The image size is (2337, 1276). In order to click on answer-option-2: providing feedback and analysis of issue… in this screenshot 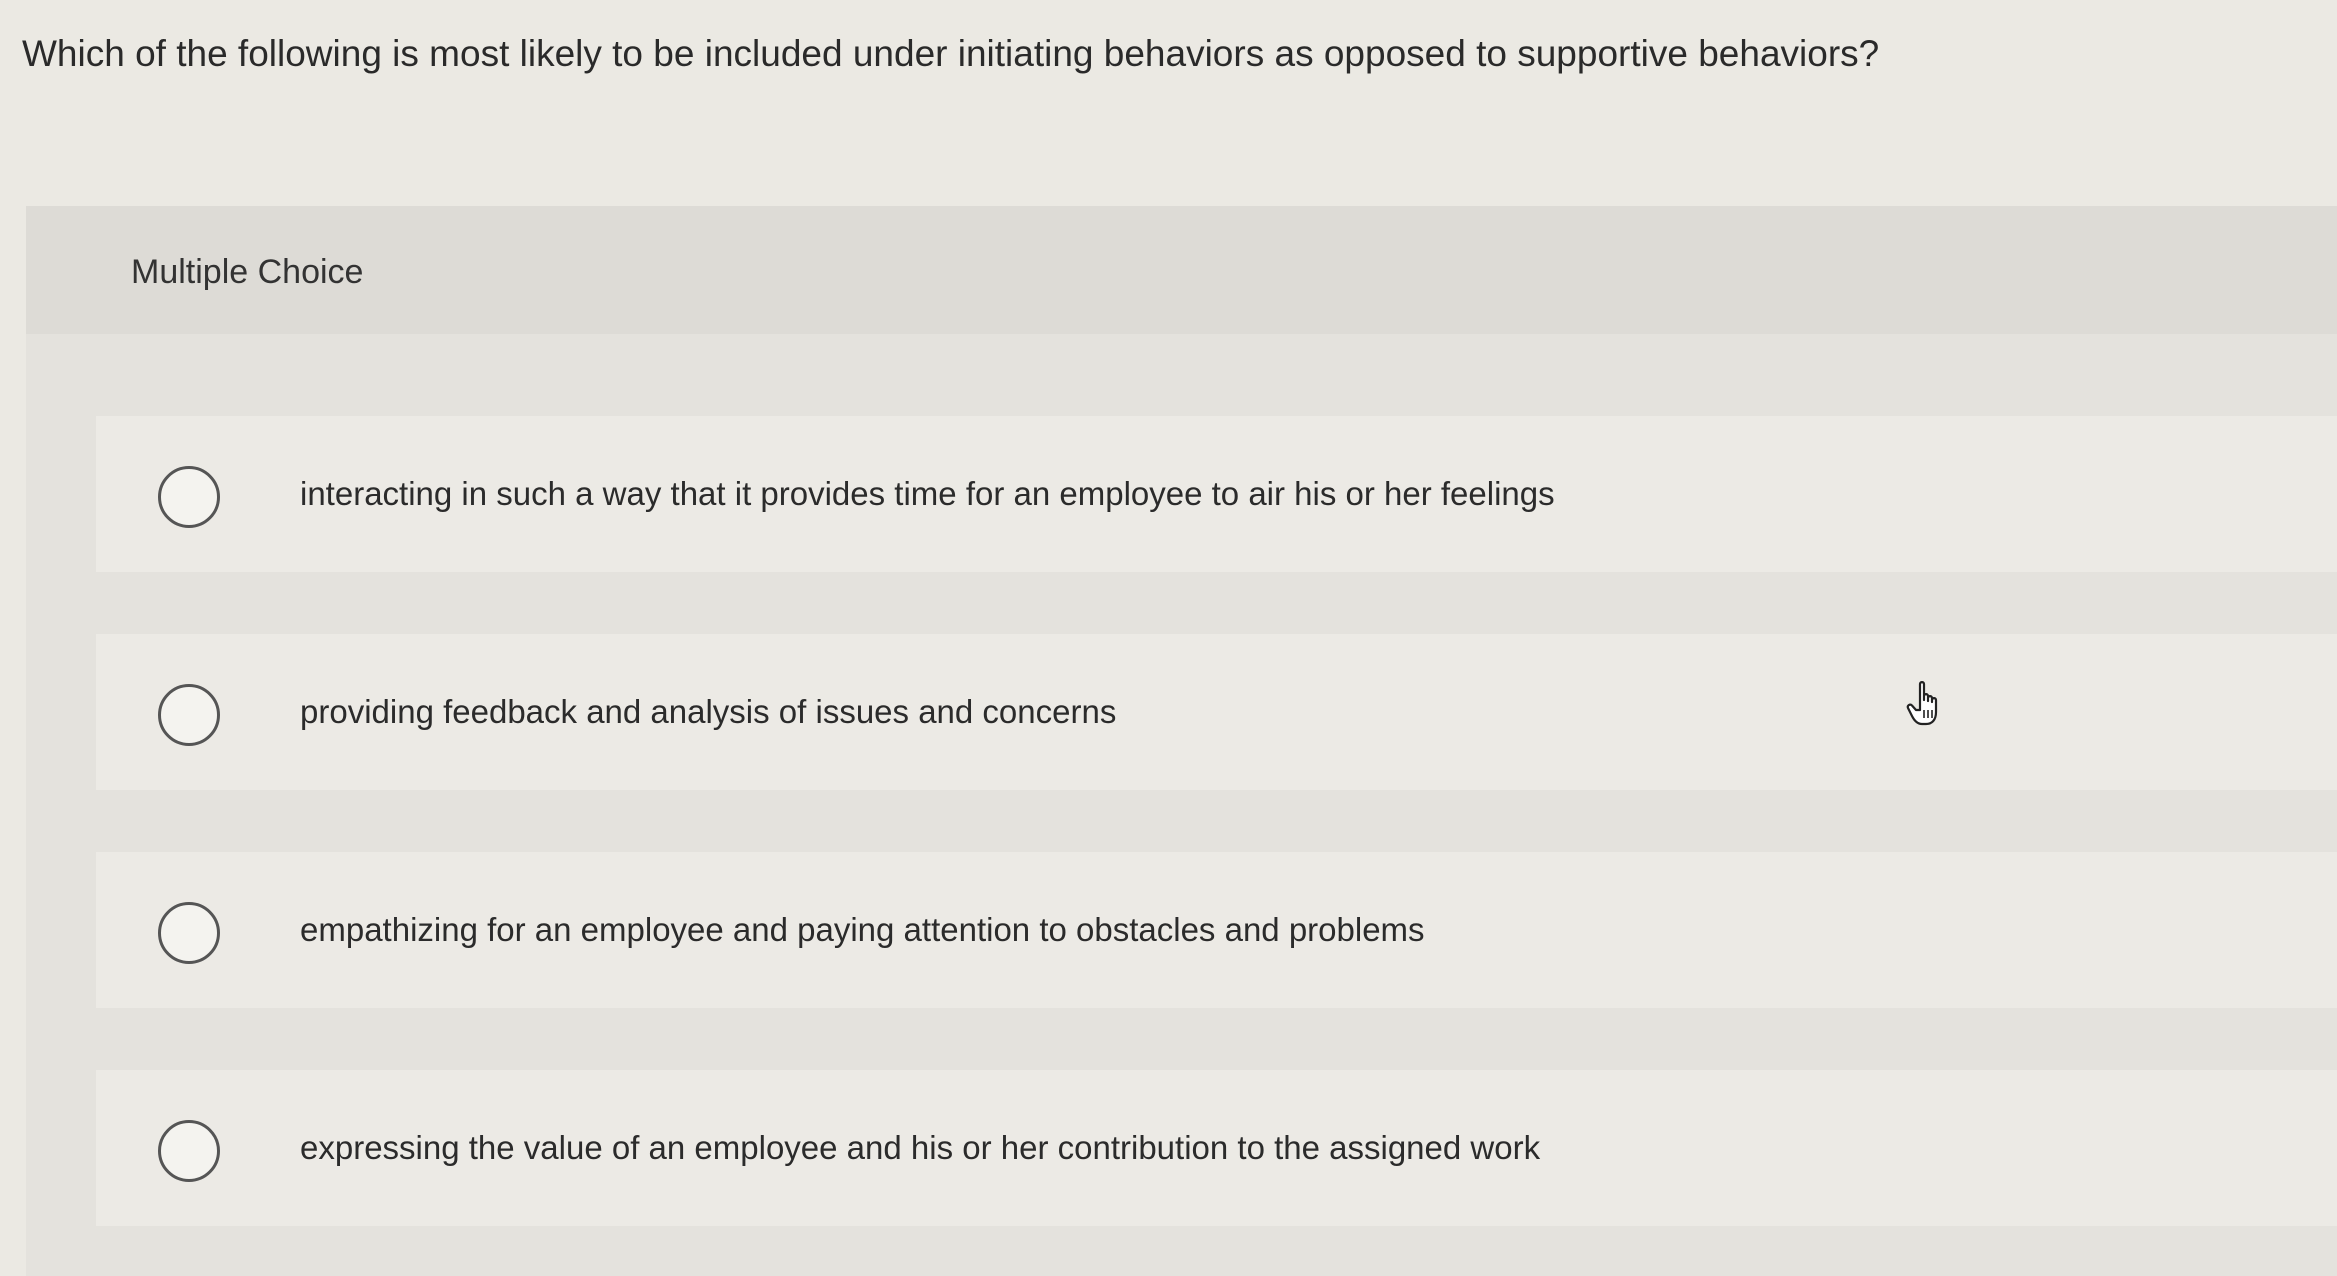, I will do `click(1216, 712)`.